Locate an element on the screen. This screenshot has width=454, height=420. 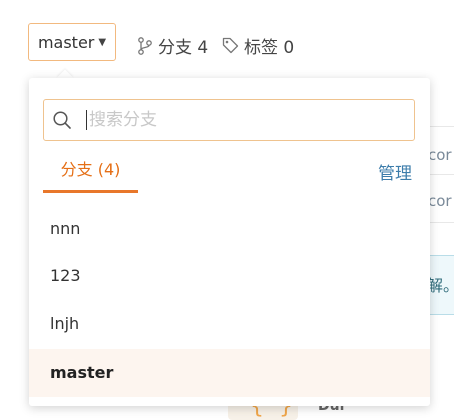
manage-branches-link: 管理 is located at coordinates (395, 171).